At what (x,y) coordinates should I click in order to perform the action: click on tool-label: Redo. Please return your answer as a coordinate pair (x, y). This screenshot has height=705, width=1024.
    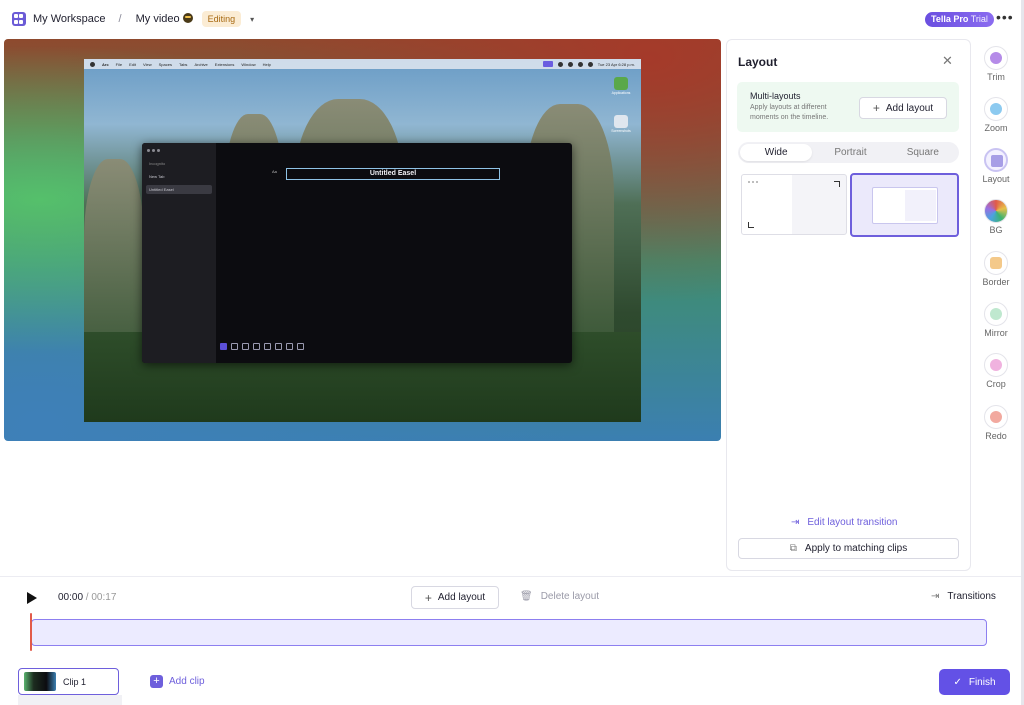
    Looking at the image, I should click on (996, 436).